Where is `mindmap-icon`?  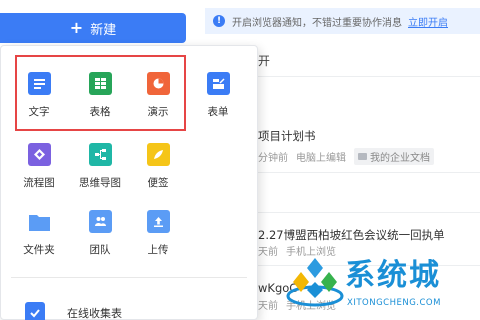
mindmap-icon is located at coordinates (100, 154).